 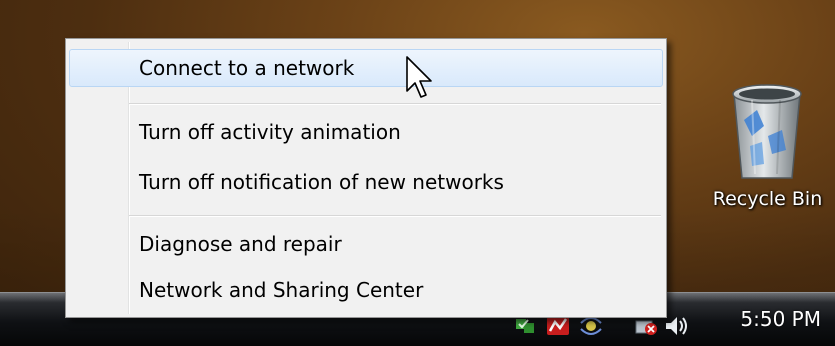 I want to click on mouse-cursor-icon, so click(x=419, y=77).